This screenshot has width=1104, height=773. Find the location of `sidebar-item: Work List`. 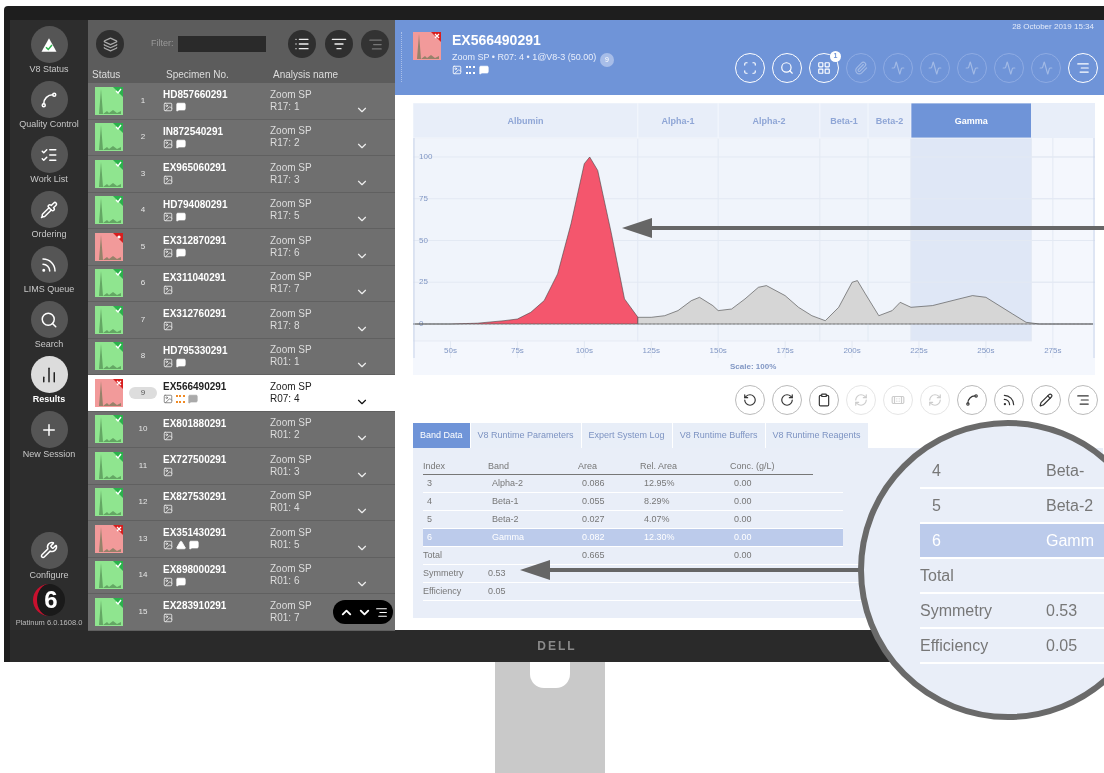

sidebar-item: Work List is located at coordinates (49, 163).